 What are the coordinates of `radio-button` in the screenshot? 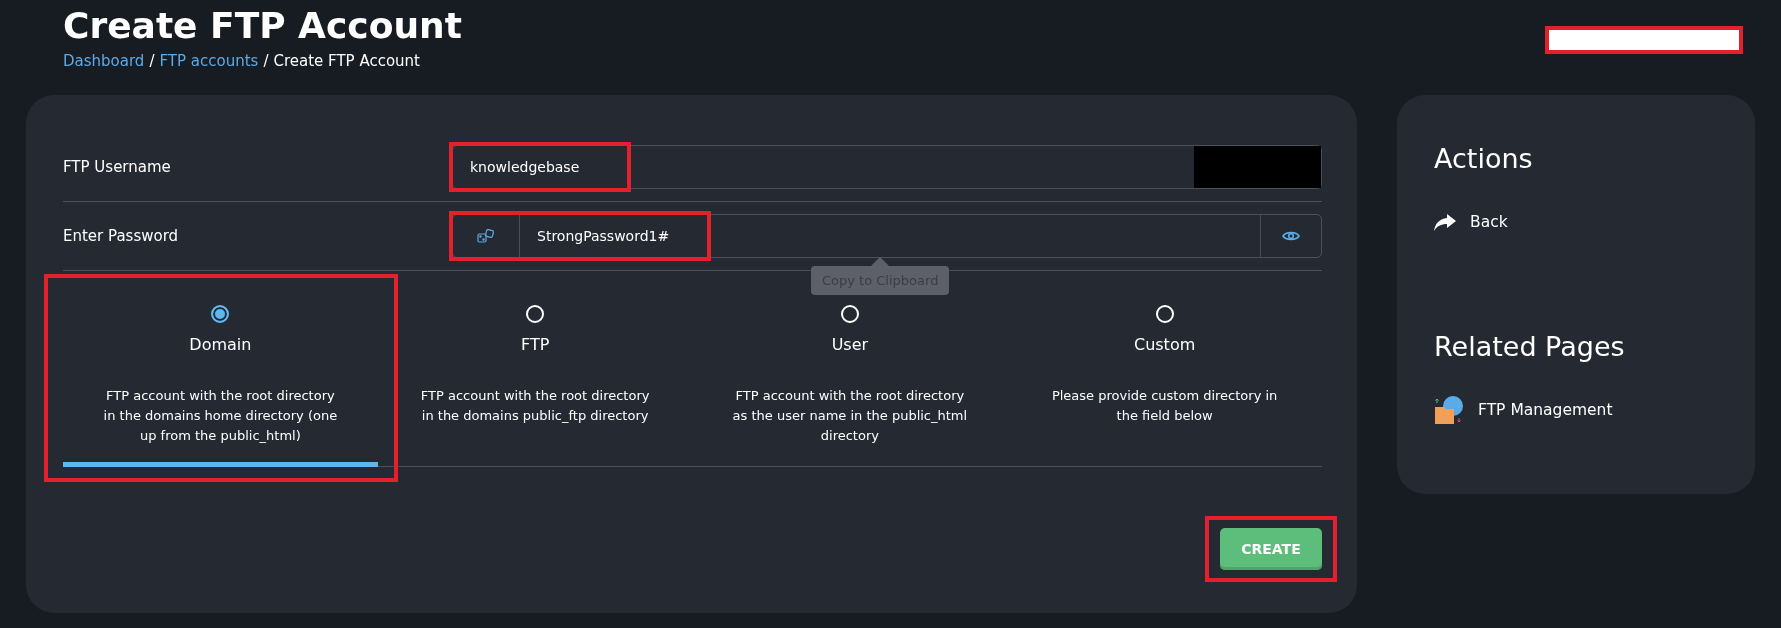 It's located at (220, 314).